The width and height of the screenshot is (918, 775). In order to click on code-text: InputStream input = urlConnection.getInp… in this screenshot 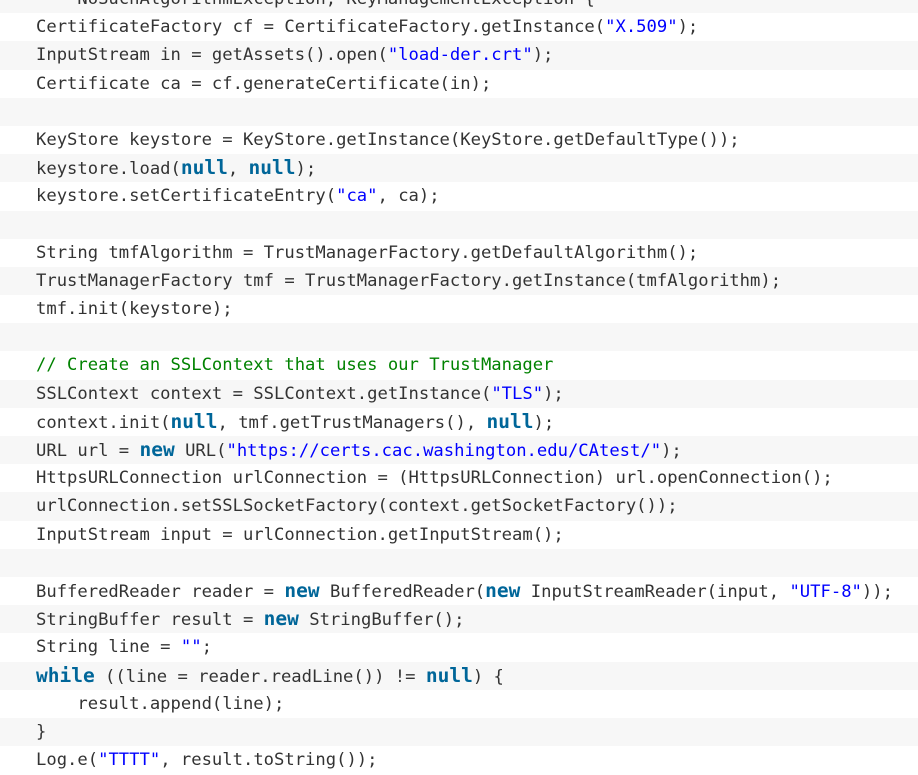, I will do `click(300, 534)`.